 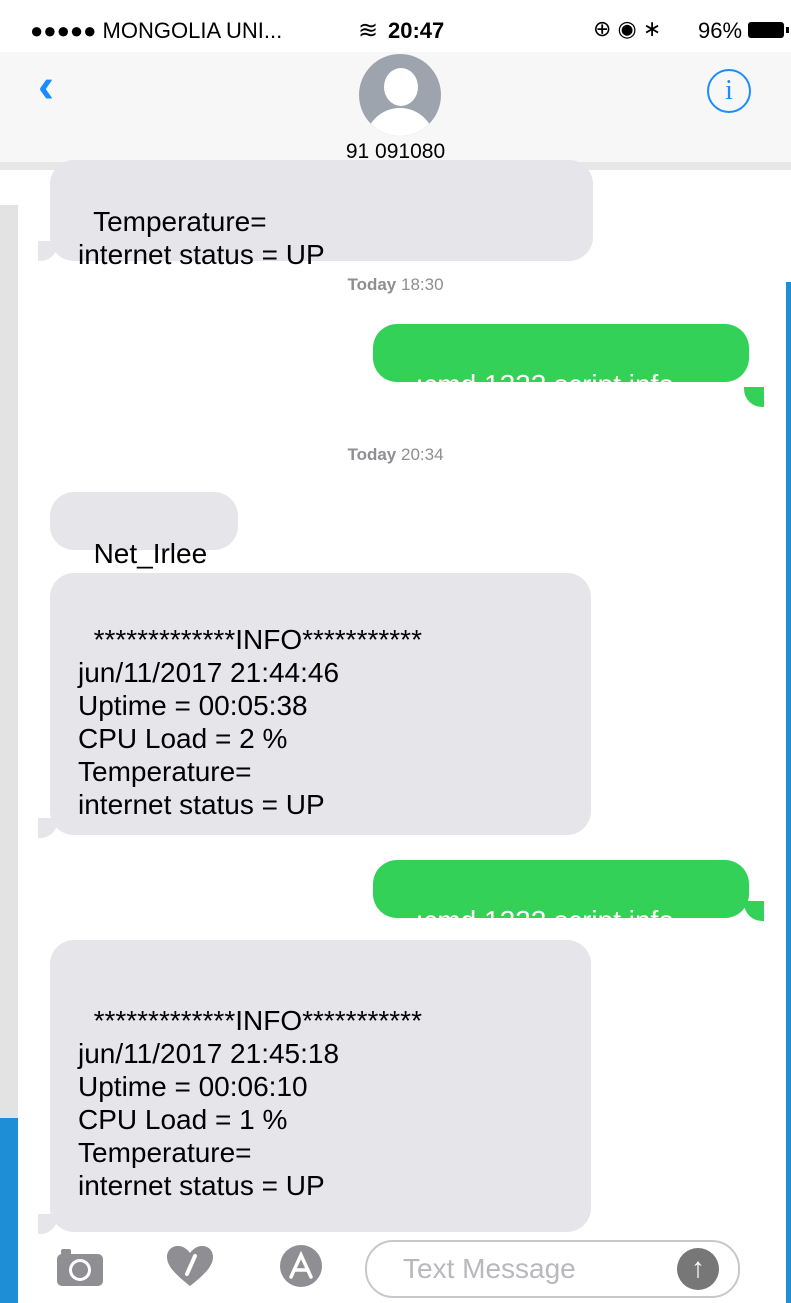 I want to click on info-icon: i, so click(x=729, y=91).